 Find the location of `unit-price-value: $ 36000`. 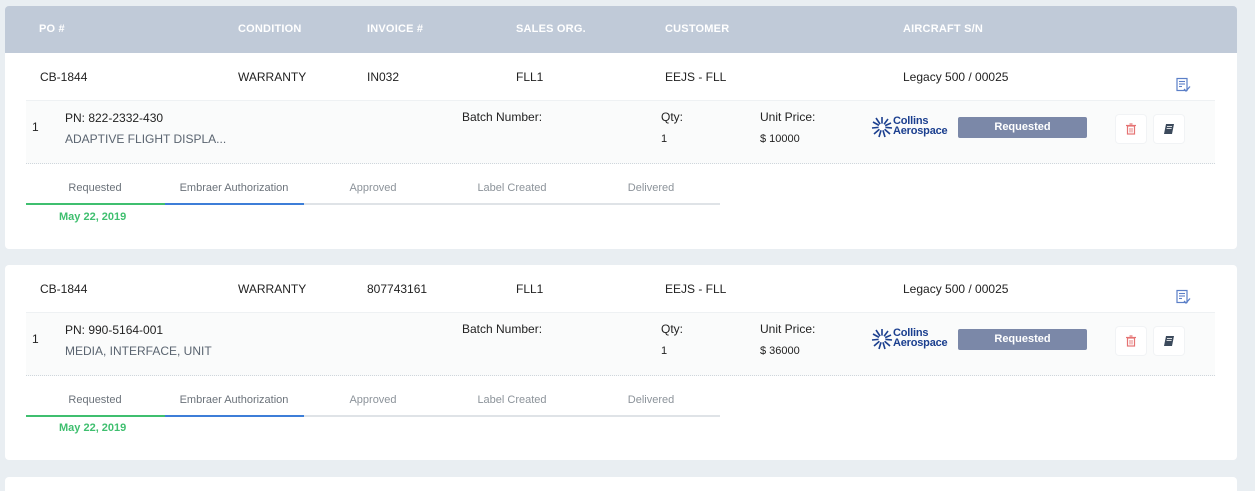

unit-price-value: $ 36000 is located at coordinates (780, 351).